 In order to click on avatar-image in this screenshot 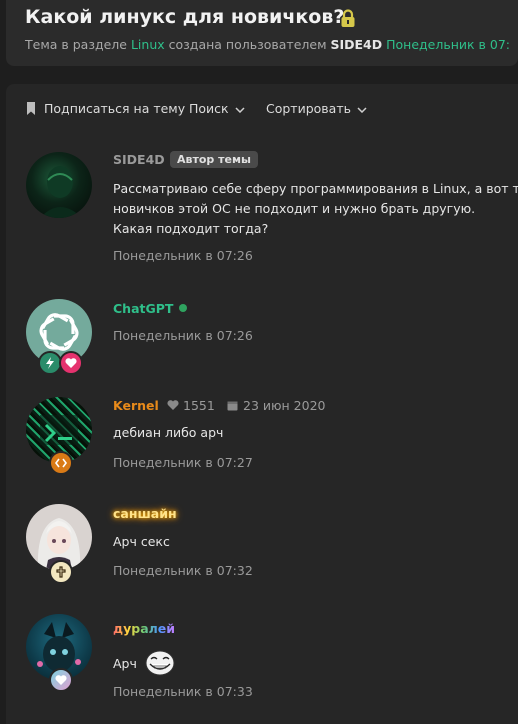, I will do `click(61, 192)`.